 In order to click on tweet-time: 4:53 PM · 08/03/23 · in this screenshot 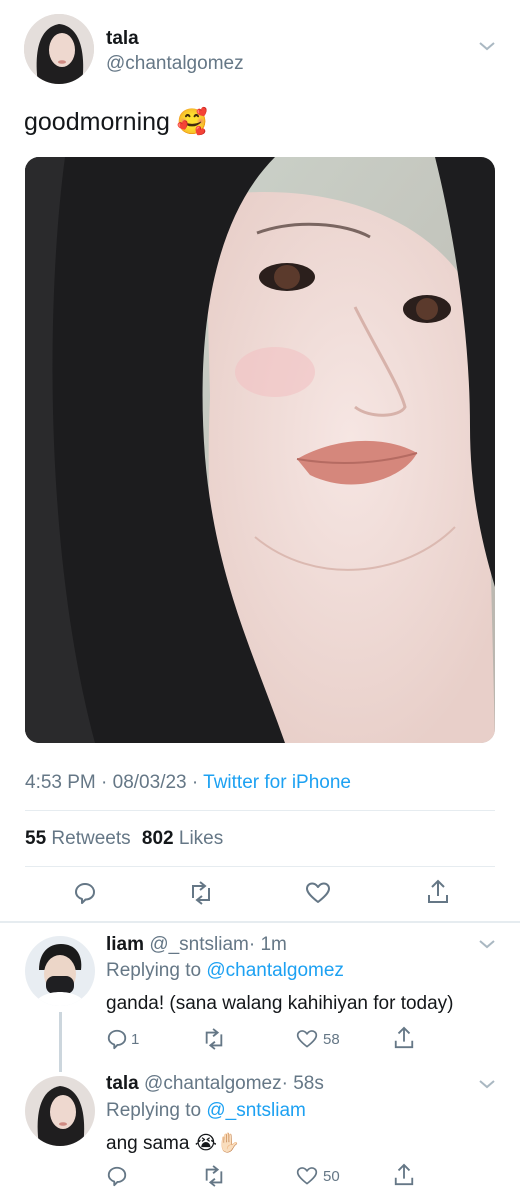, I will do `click(114, 782)`.